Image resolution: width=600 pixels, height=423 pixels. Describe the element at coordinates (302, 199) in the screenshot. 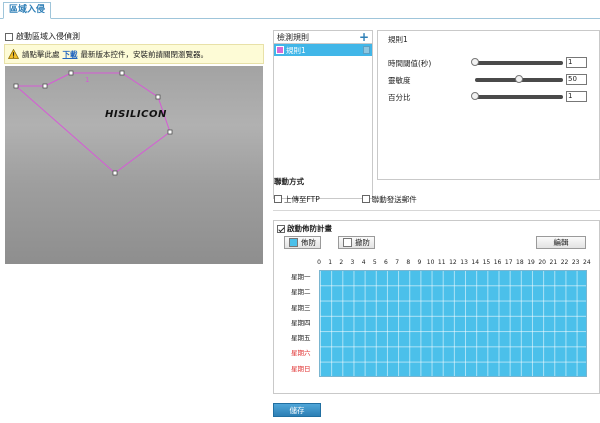

I see `ftp-label: 上傳至FTP` at that location.